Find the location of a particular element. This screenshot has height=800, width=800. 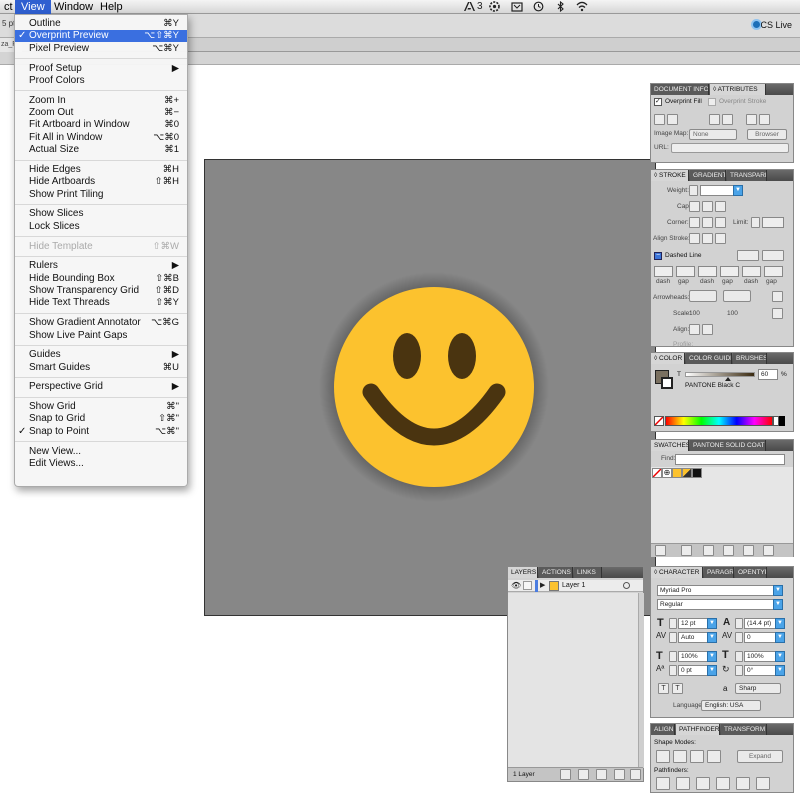

wifi-icon is located at coordinates (582, 7).